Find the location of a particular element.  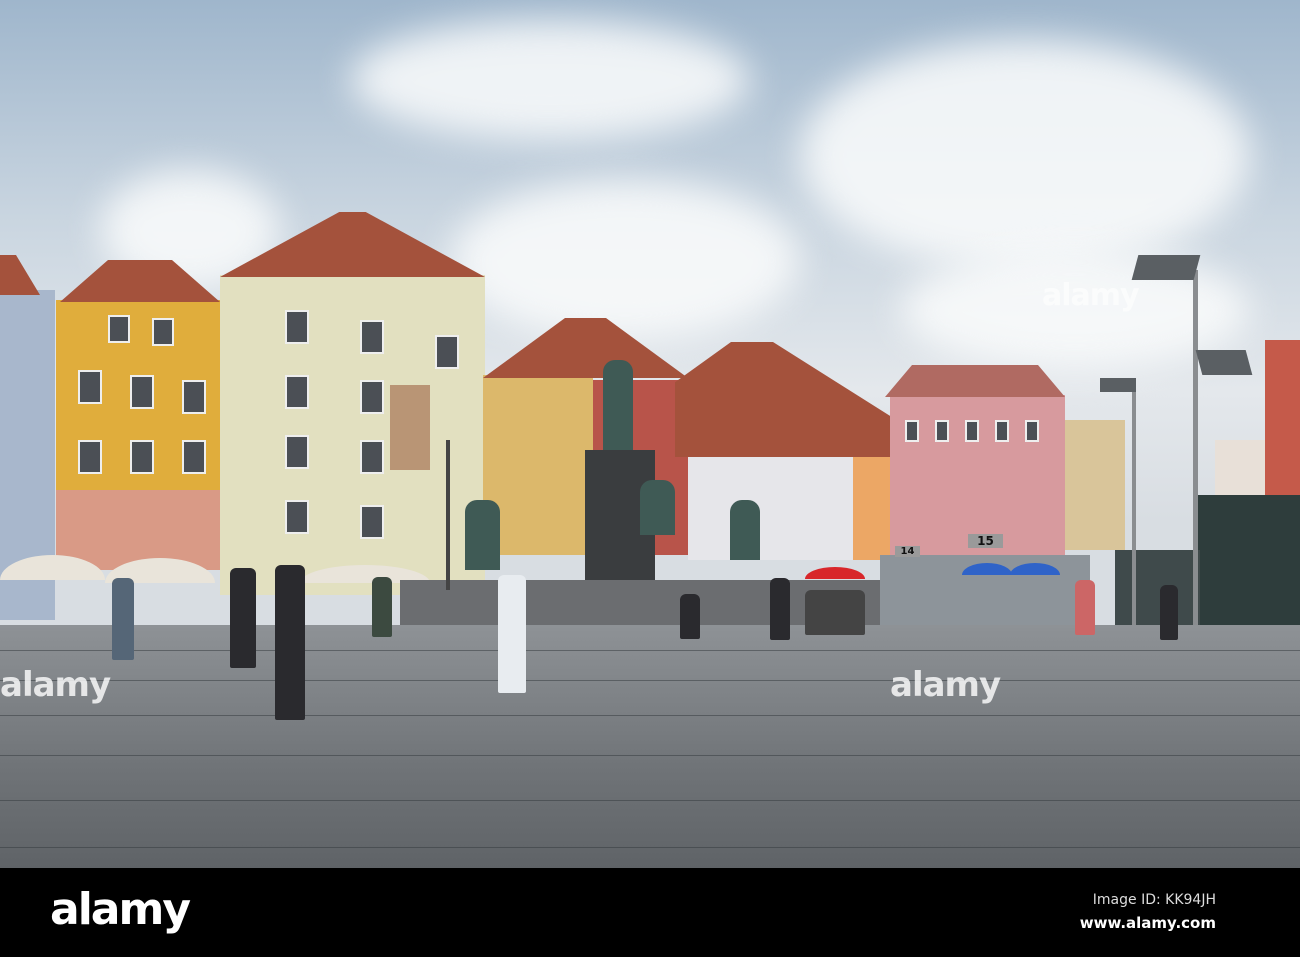

street-light is located at coordinates (1195, 460).